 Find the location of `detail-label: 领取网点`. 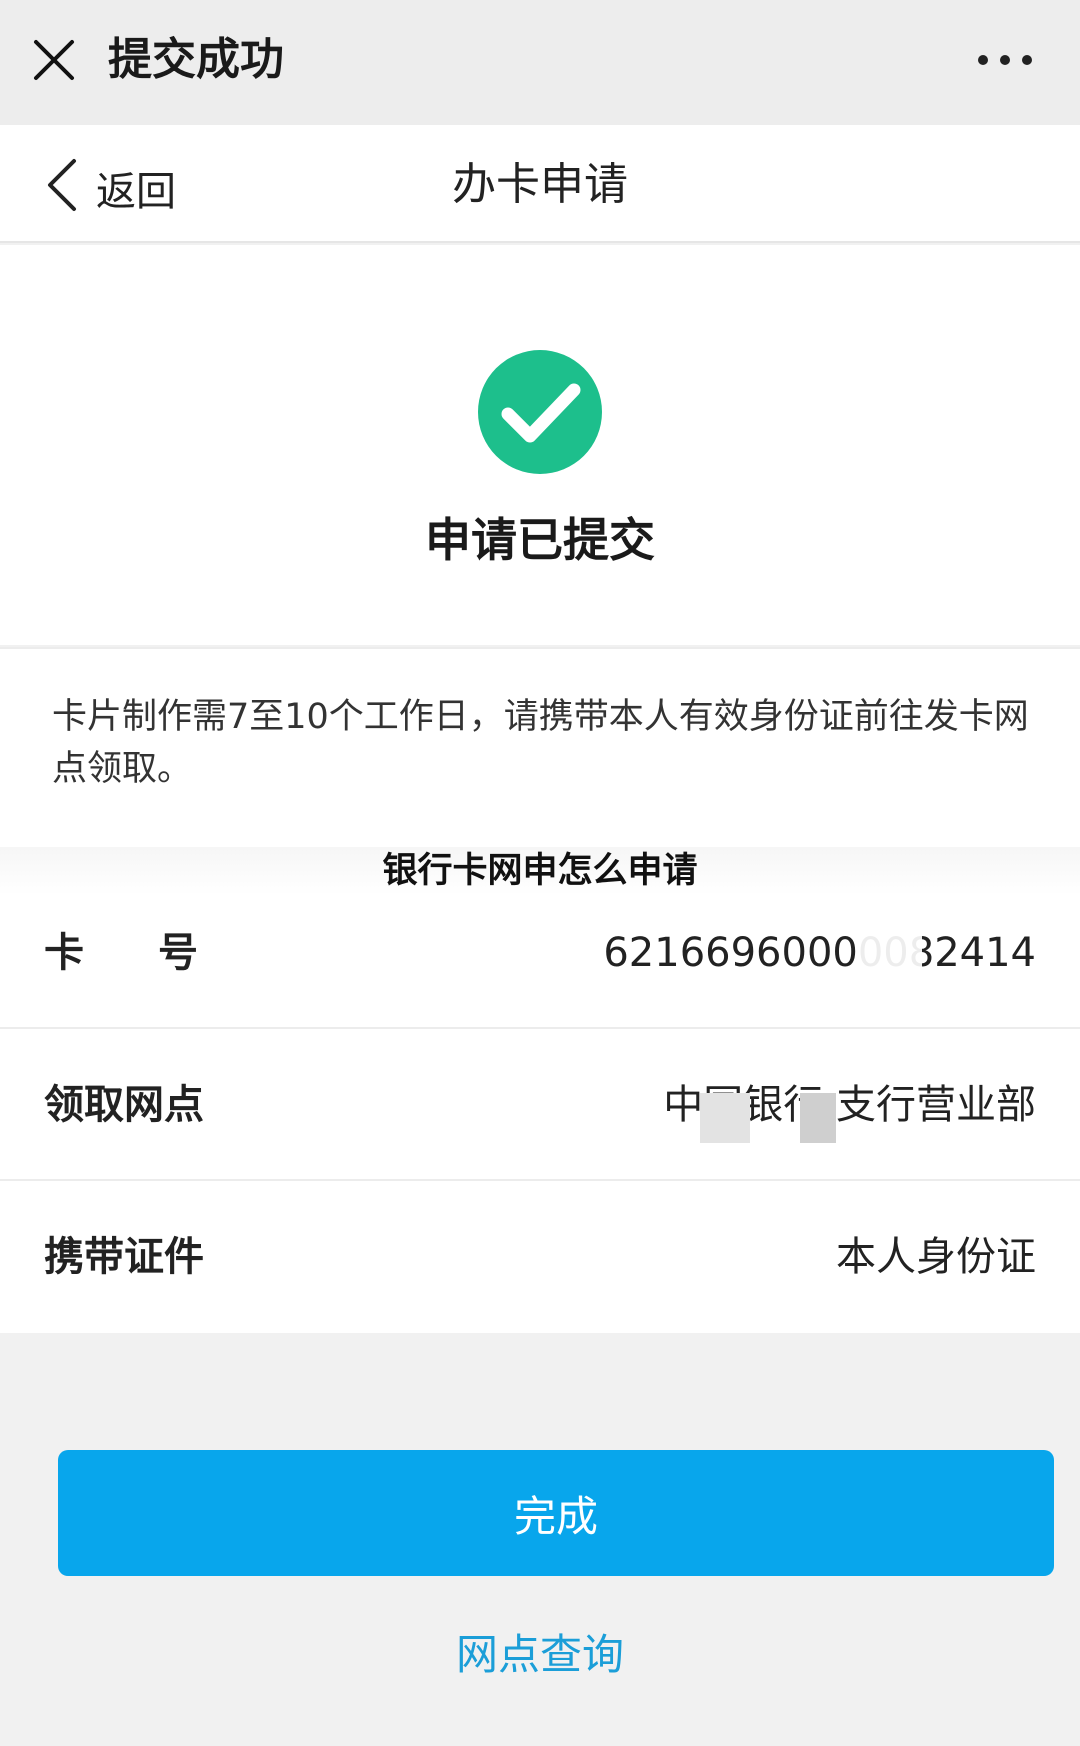

detail-label: 领取网点 is located at coordinates (124, 1105).